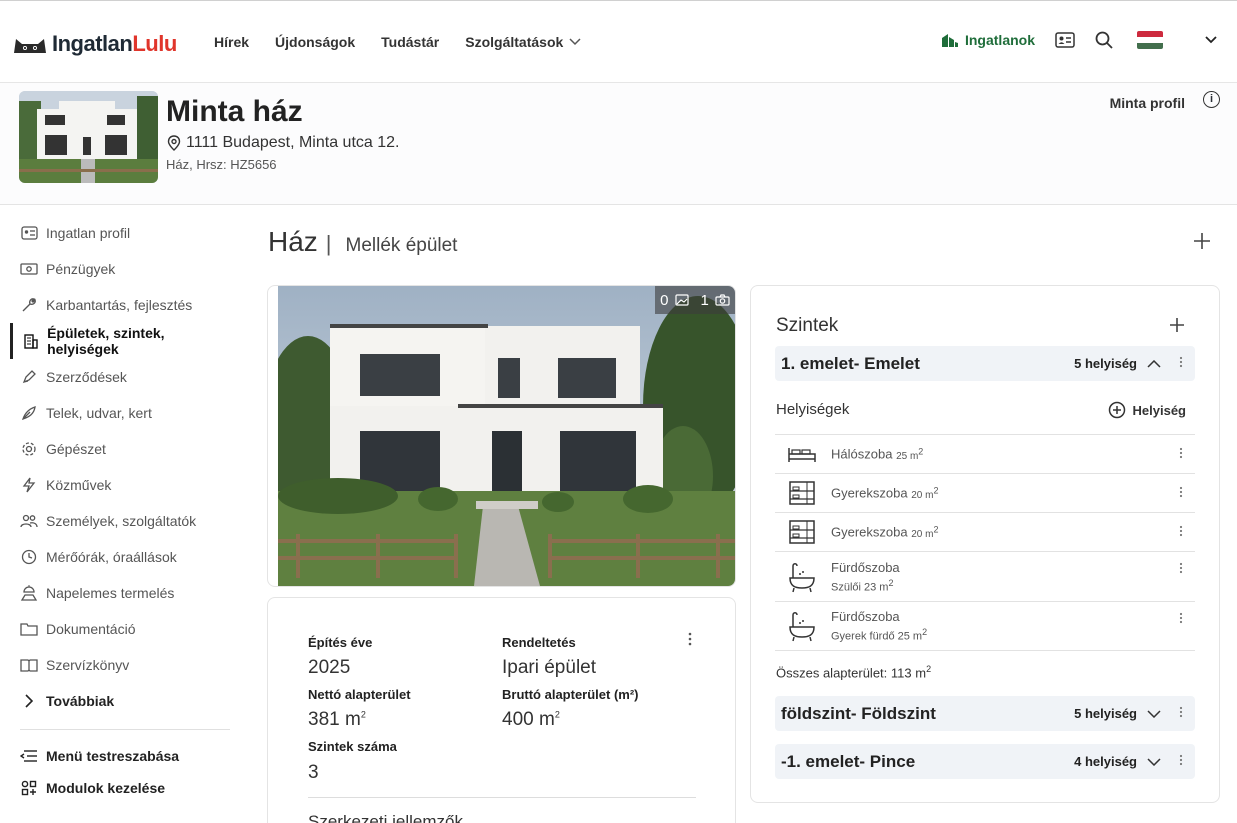 The width and height of the screenshot is (1237, 823). Describe the element at coordinates (29, 521) in the screenshot. I see `people-icon` at that location.